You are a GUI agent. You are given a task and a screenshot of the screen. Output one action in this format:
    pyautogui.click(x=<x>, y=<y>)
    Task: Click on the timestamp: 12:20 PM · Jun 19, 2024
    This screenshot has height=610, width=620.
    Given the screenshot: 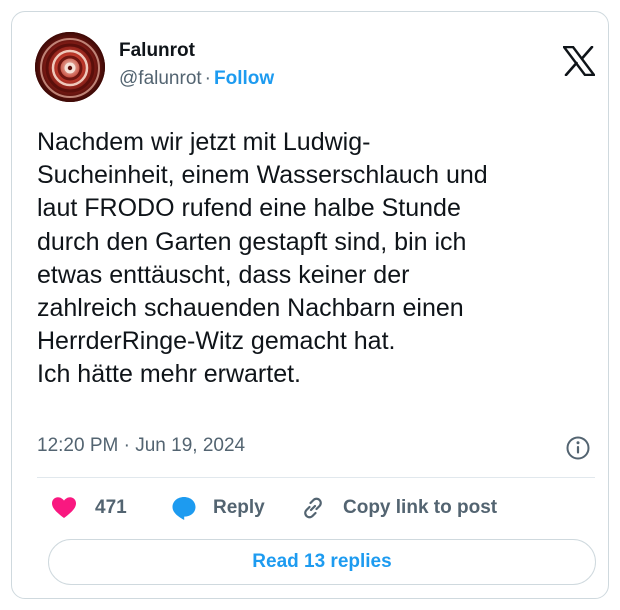 What is the action you would take?
    pyautogui.click(x=141, y=446)
    